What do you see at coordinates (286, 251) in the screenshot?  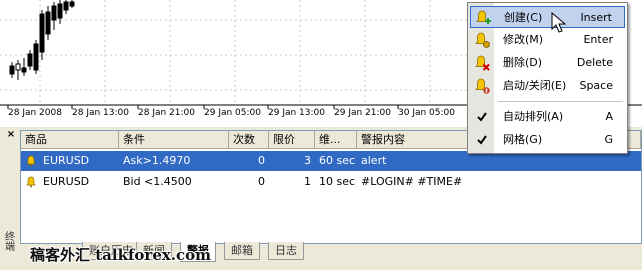 I see `tab-journal: 日志` at bounding box center [286, 251].